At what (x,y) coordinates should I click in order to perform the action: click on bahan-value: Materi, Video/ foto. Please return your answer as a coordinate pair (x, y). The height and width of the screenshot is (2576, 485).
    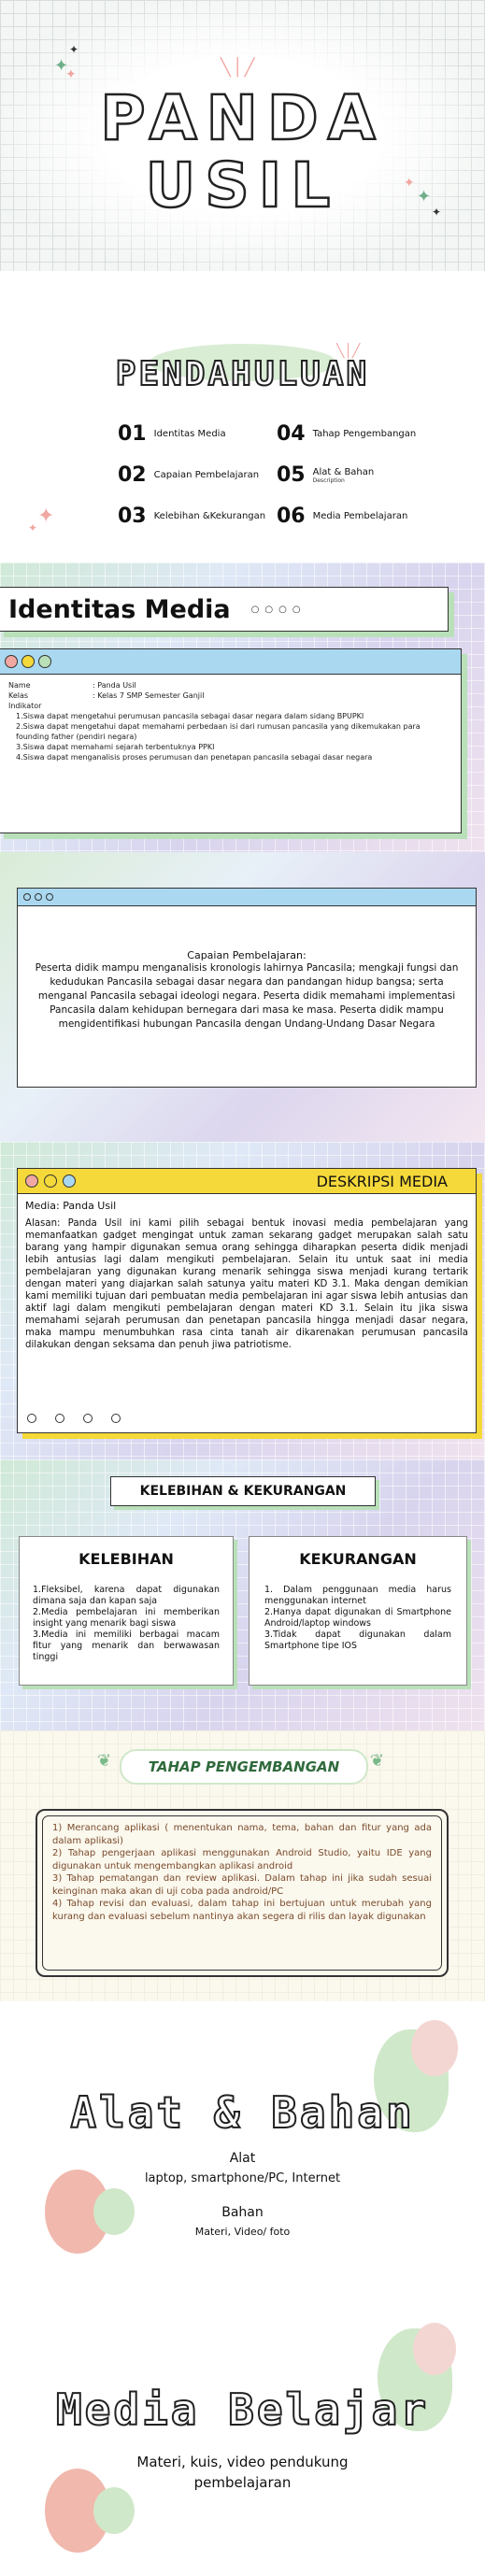
    Looking at the image, I should click on (242, 2232).